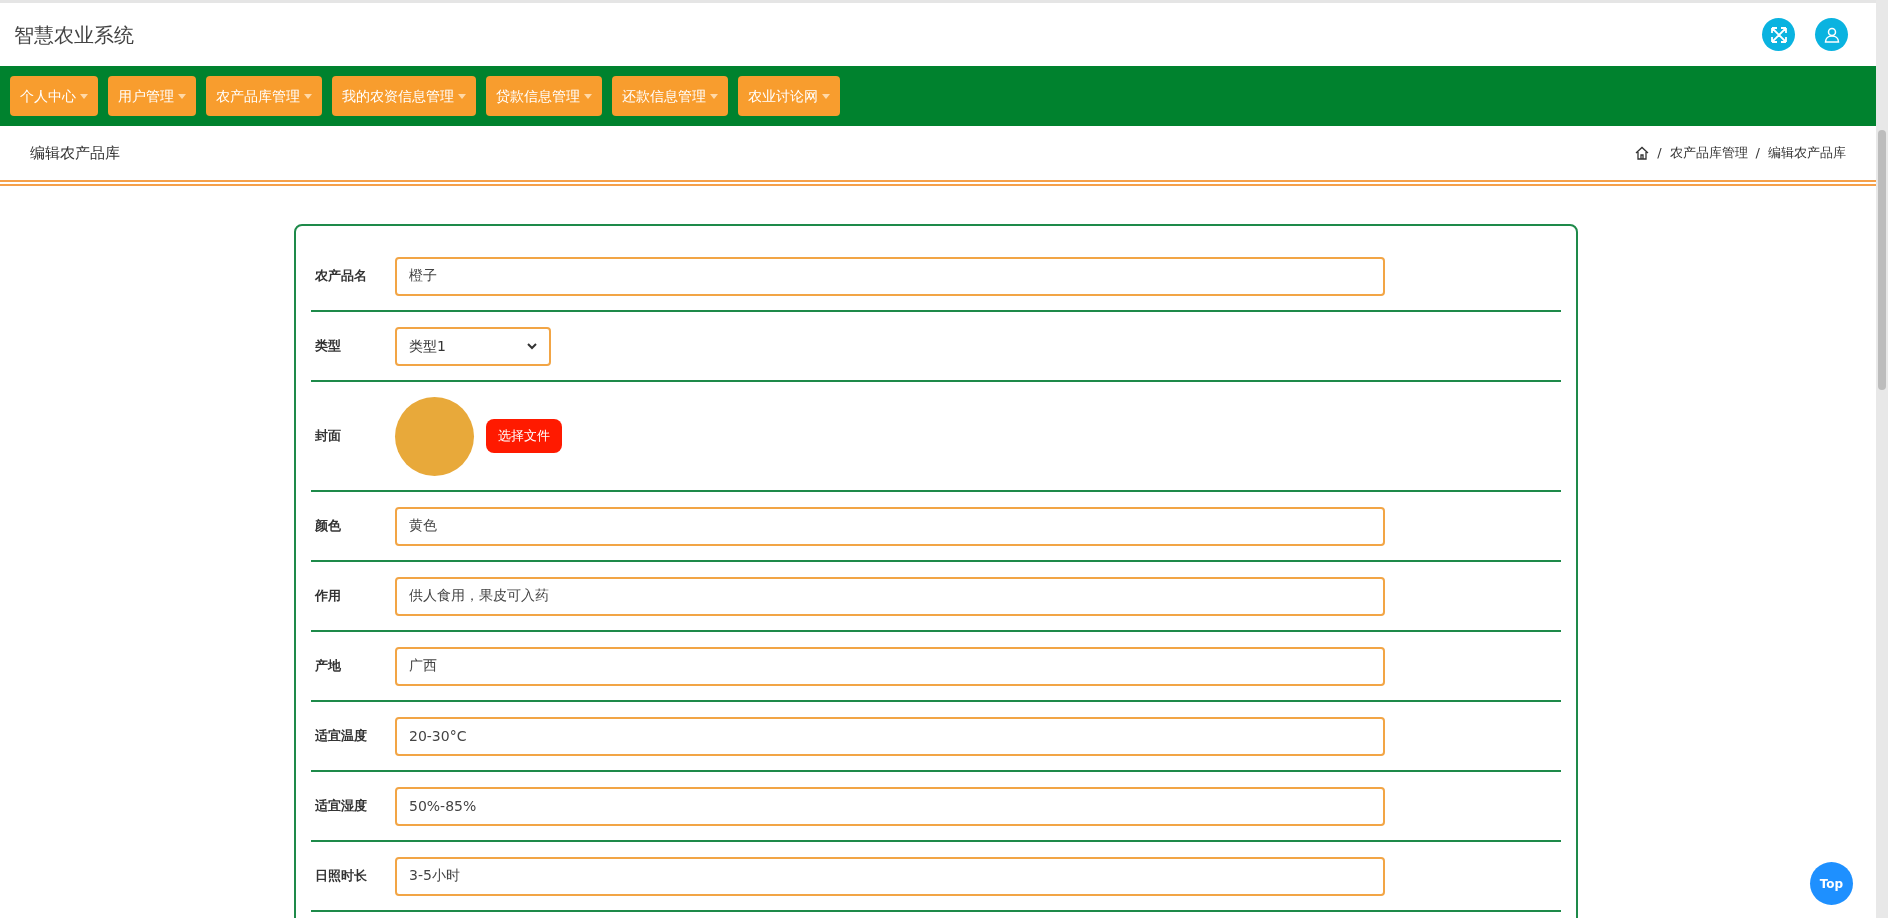 This screenshot has height=918, width=1888. I want to click on page-title: 编辑农产品库, so click(75, 153).